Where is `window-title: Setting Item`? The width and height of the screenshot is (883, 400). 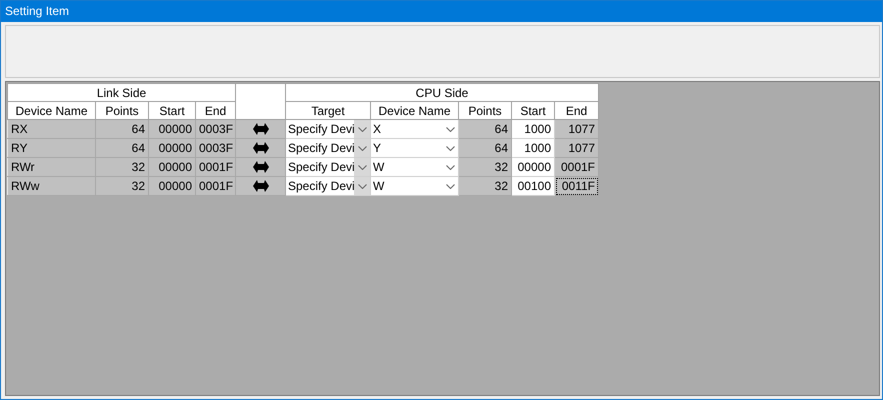 window-title: Setting Item is located at coordinates (441, 11).